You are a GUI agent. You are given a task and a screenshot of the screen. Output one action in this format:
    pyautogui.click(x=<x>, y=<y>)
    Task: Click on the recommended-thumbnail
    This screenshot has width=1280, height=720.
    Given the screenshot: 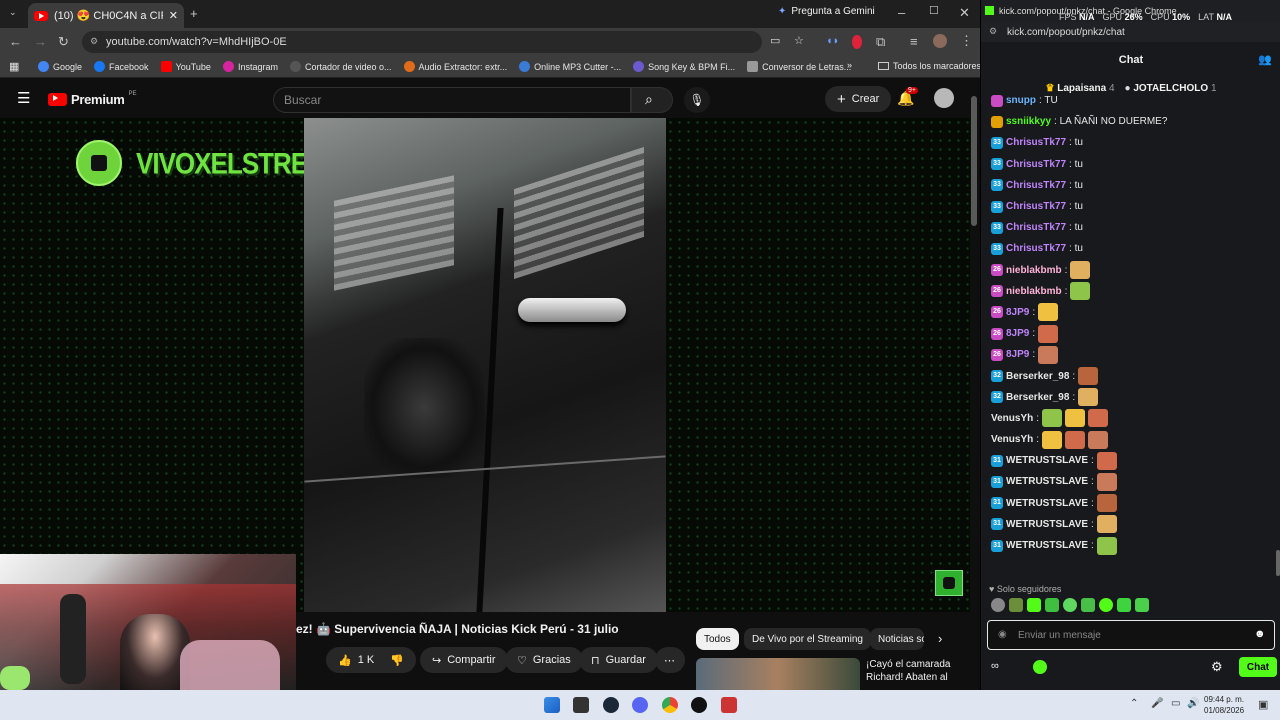 What is the action you would take?
    pyautogui.click(x=778, y=674)
    